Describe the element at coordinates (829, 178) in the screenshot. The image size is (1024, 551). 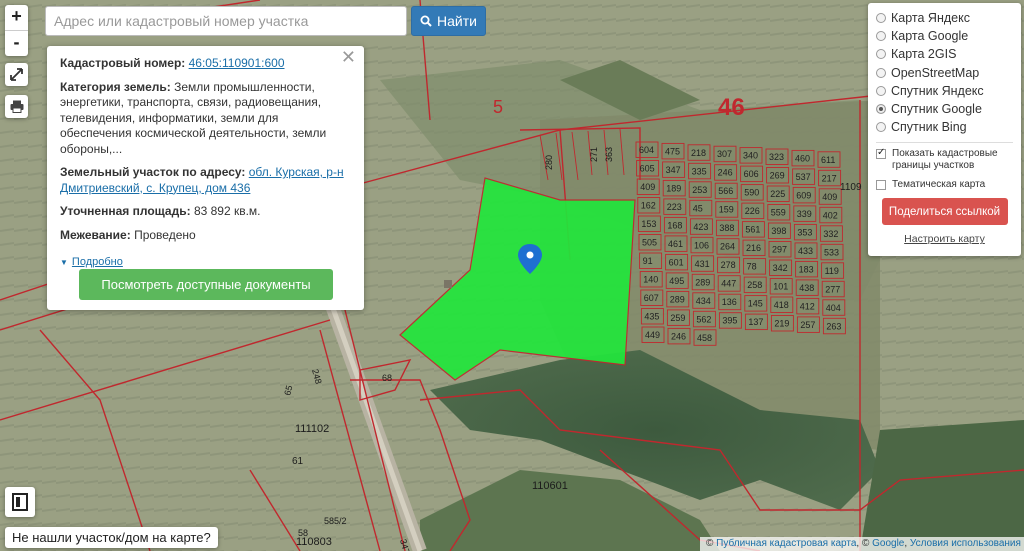
I see `plot-number: 217` at that location.